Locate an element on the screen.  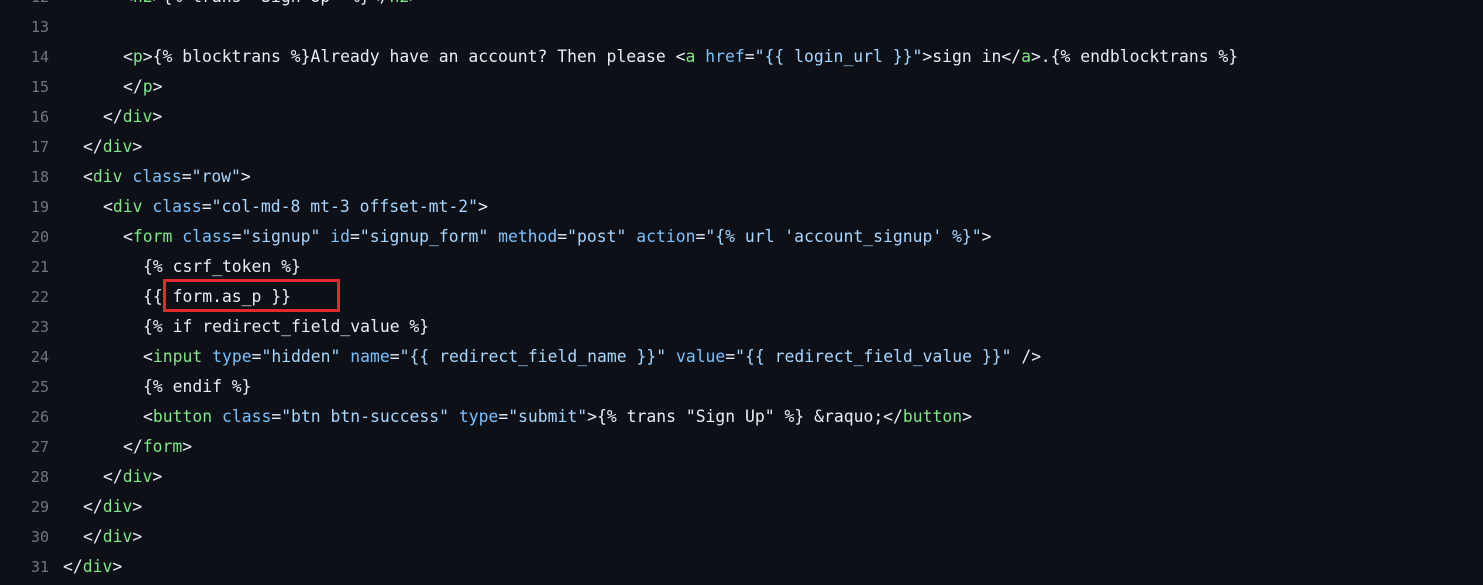
line-number: 19 is located at coordinates (24, 207).